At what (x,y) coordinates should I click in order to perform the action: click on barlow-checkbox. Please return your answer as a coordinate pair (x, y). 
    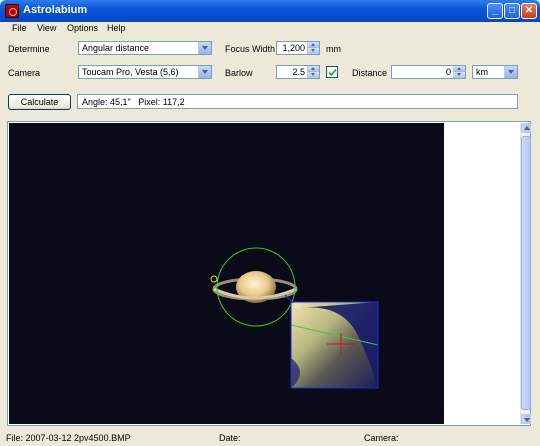
    Looking at the image, I should click on (332, 72).